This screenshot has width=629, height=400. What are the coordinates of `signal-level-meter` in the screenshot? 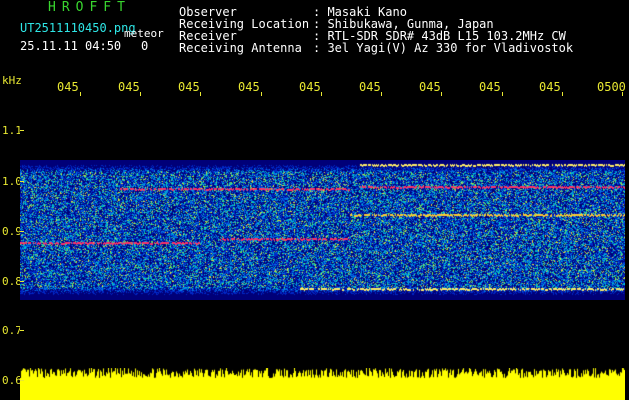 It's located at (322, 384).